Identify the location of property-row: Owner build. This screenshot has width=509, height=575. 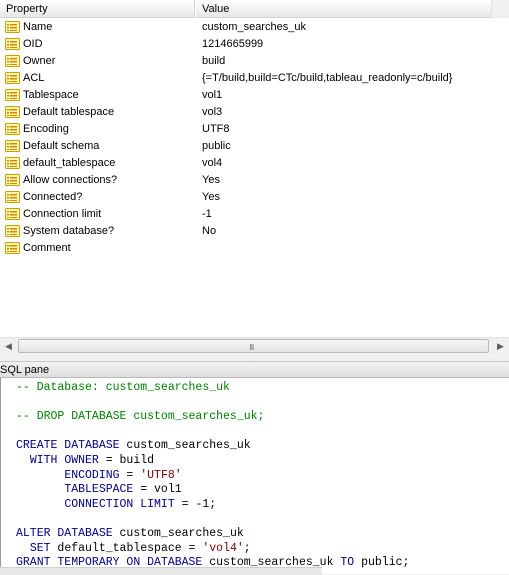
(254, 61).